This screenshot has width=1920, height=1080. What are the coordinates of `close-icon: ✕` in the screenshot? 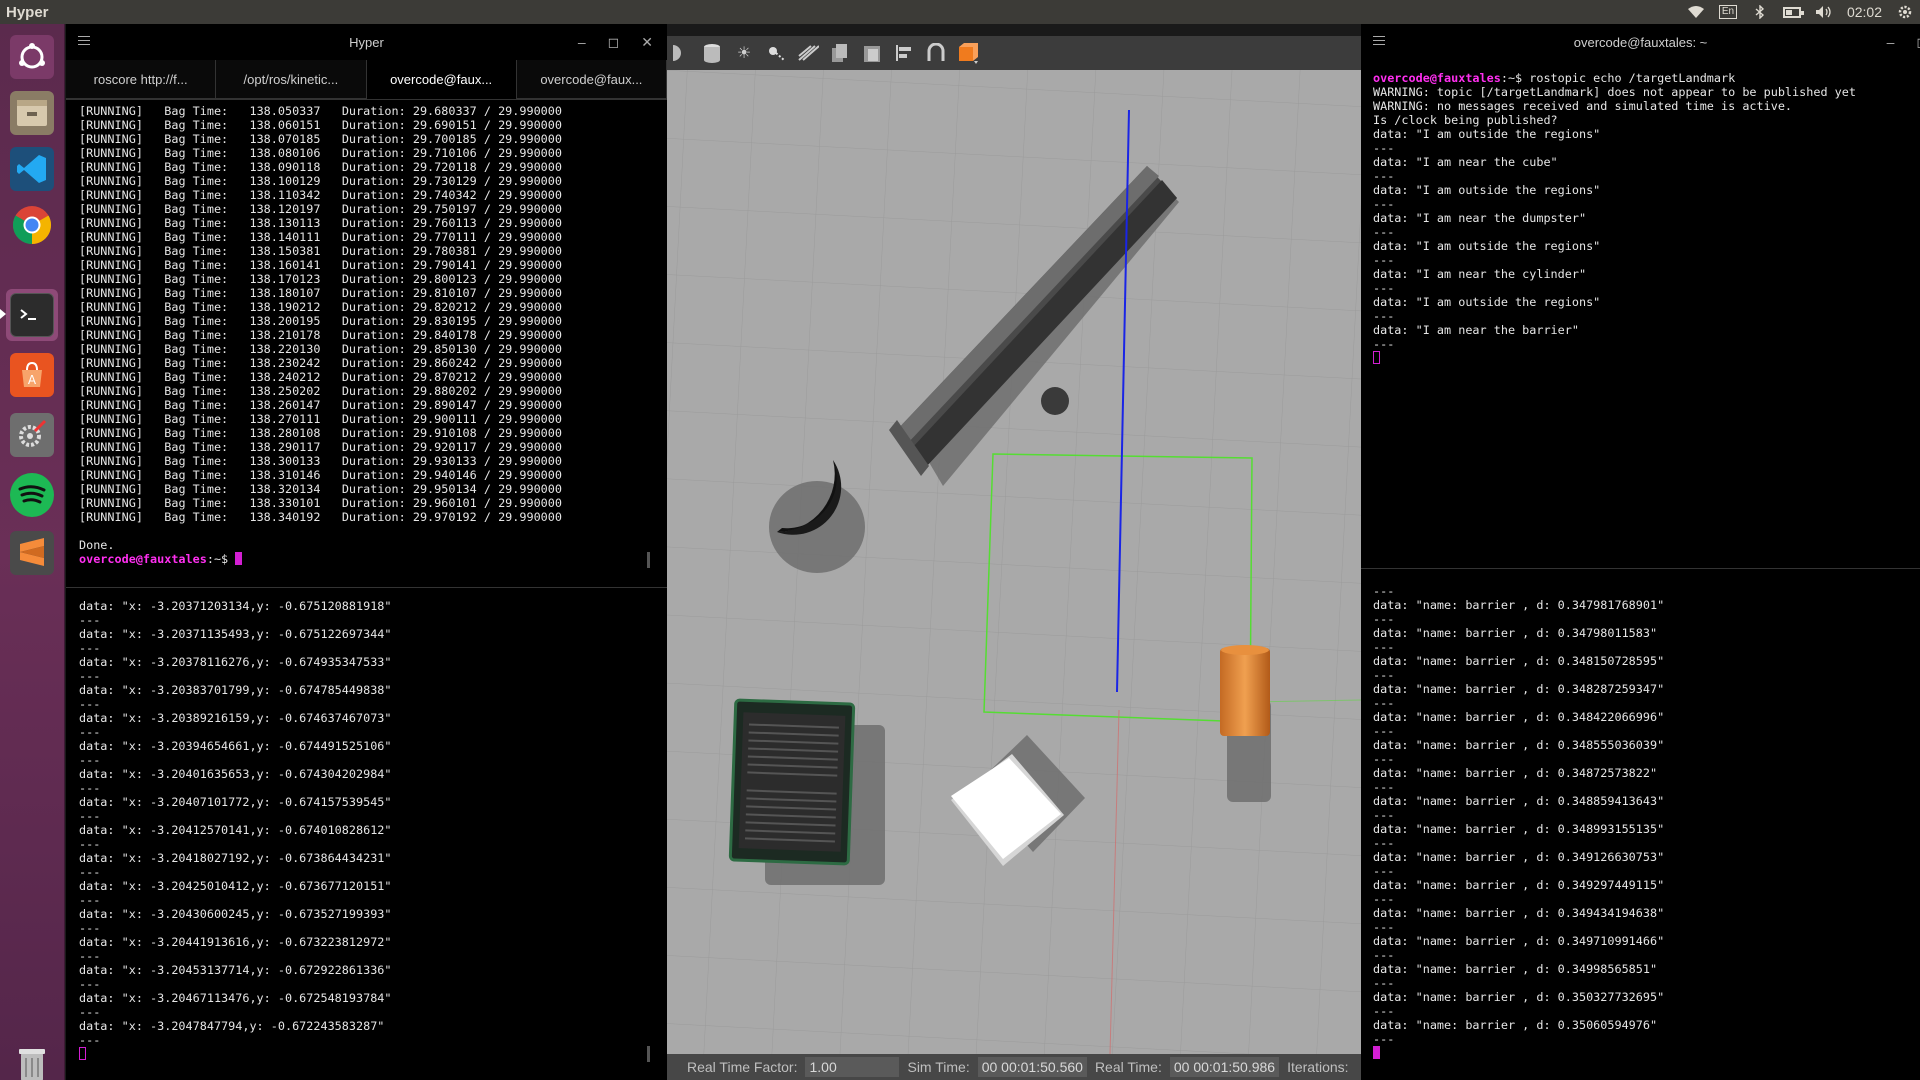 It's located at (647, 42).